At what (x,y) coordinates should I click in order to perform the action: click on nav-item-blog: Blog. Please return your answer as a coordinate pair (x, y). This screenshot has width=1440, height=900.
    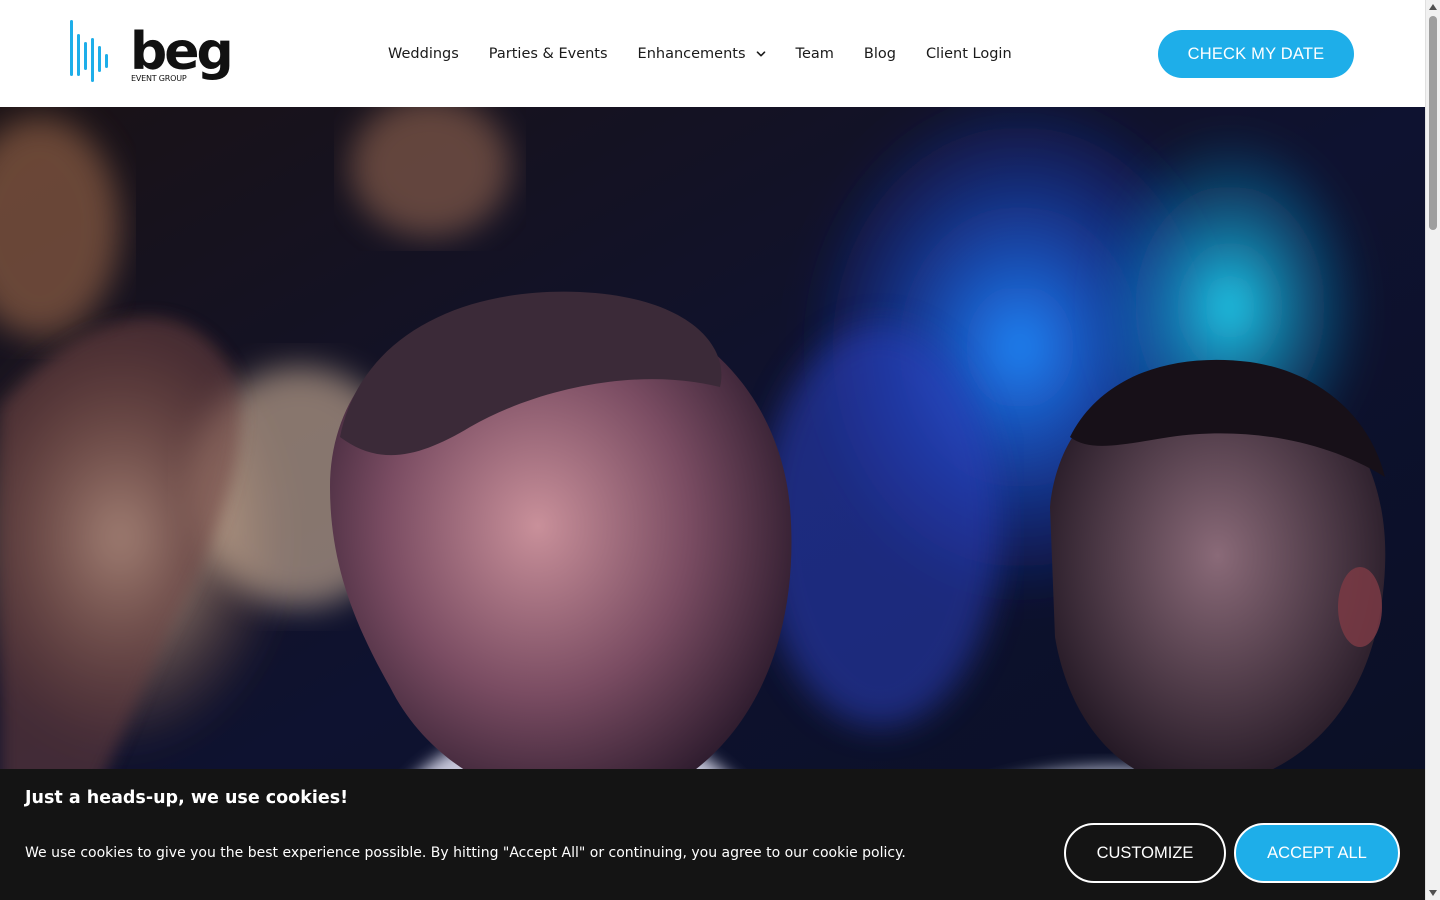
    Looking at the image, I should click on (880, 54).